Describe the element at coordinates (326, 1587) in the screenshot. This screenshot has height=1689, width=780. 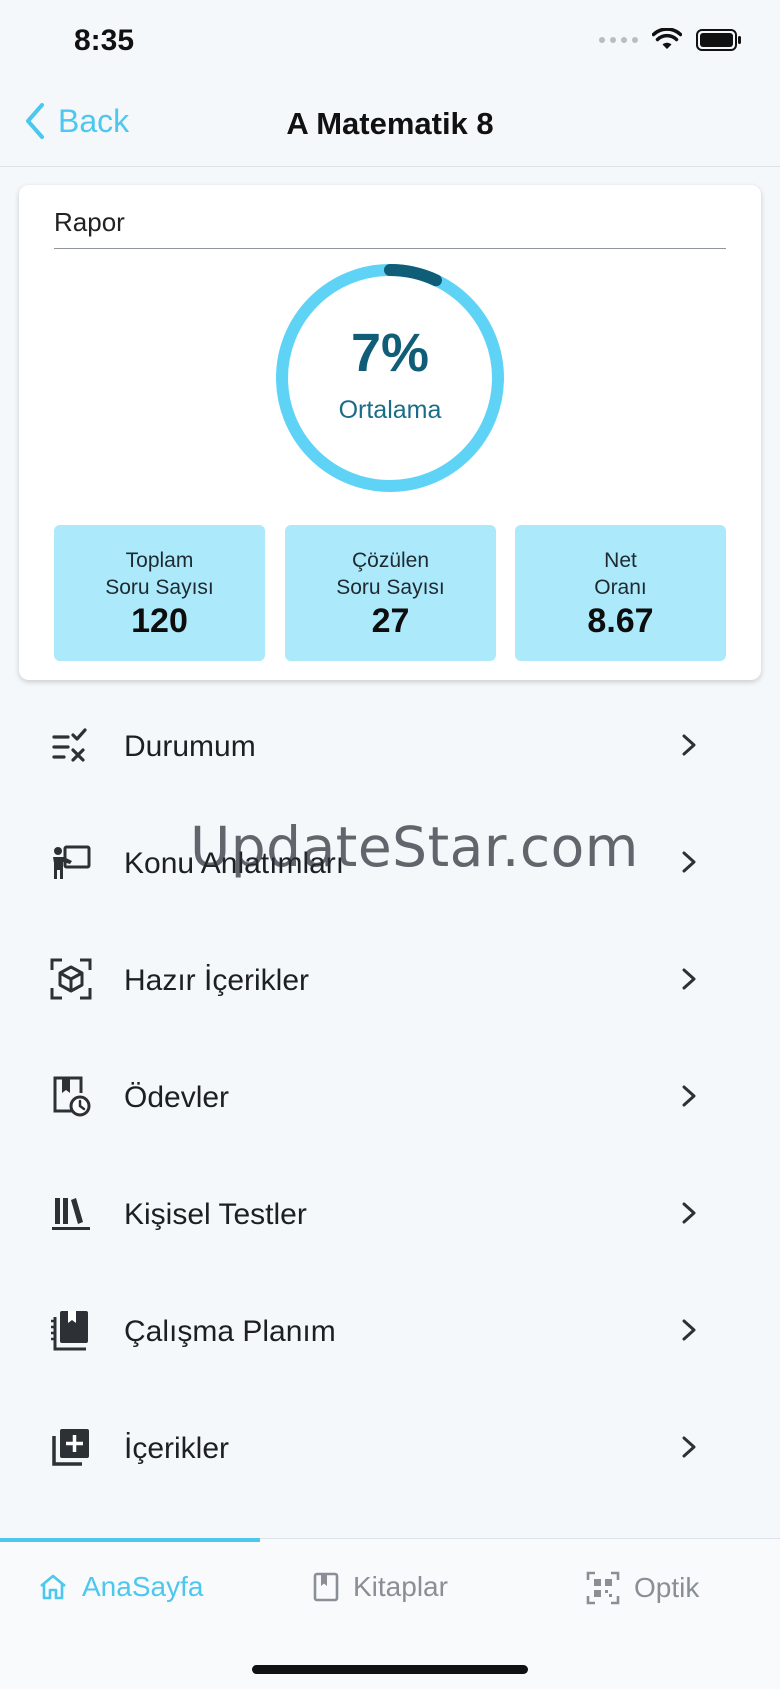
I see `bookmark-icon` at that location.